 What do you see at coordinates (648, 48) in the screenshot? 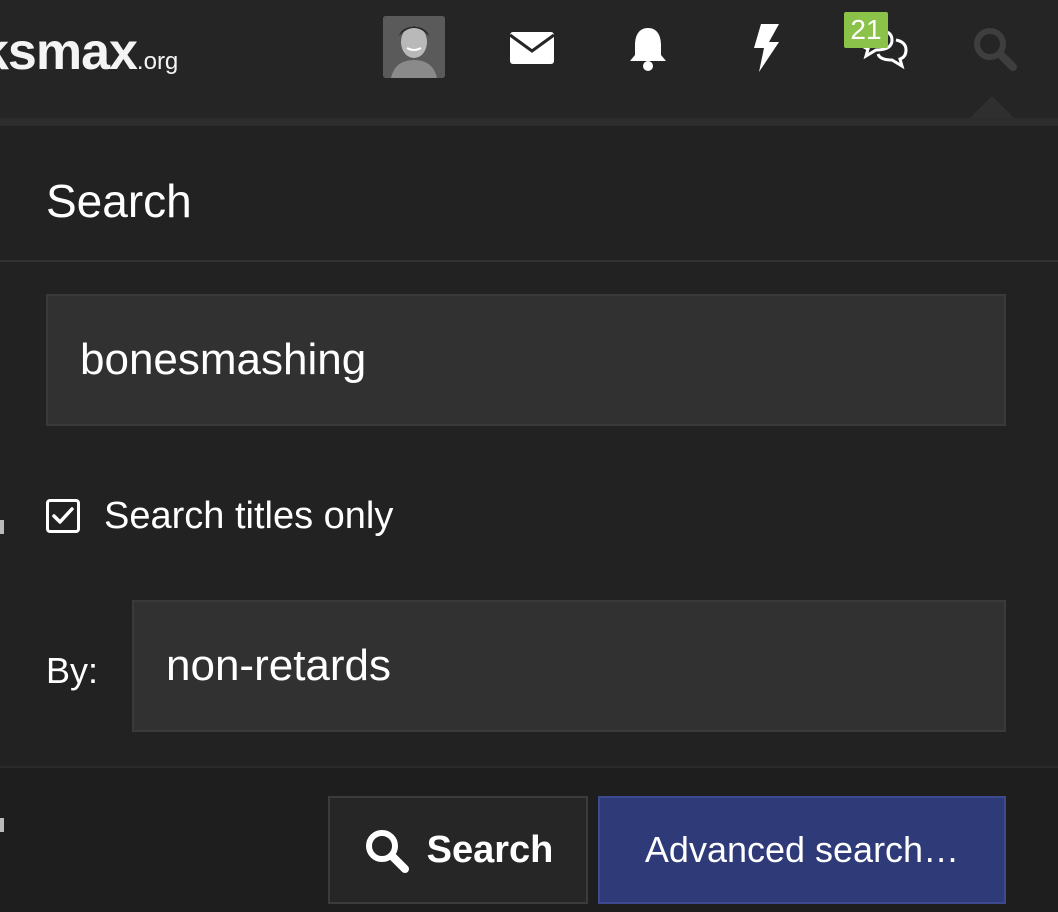
I see `bell-icon` at bounding box center [648, 48].